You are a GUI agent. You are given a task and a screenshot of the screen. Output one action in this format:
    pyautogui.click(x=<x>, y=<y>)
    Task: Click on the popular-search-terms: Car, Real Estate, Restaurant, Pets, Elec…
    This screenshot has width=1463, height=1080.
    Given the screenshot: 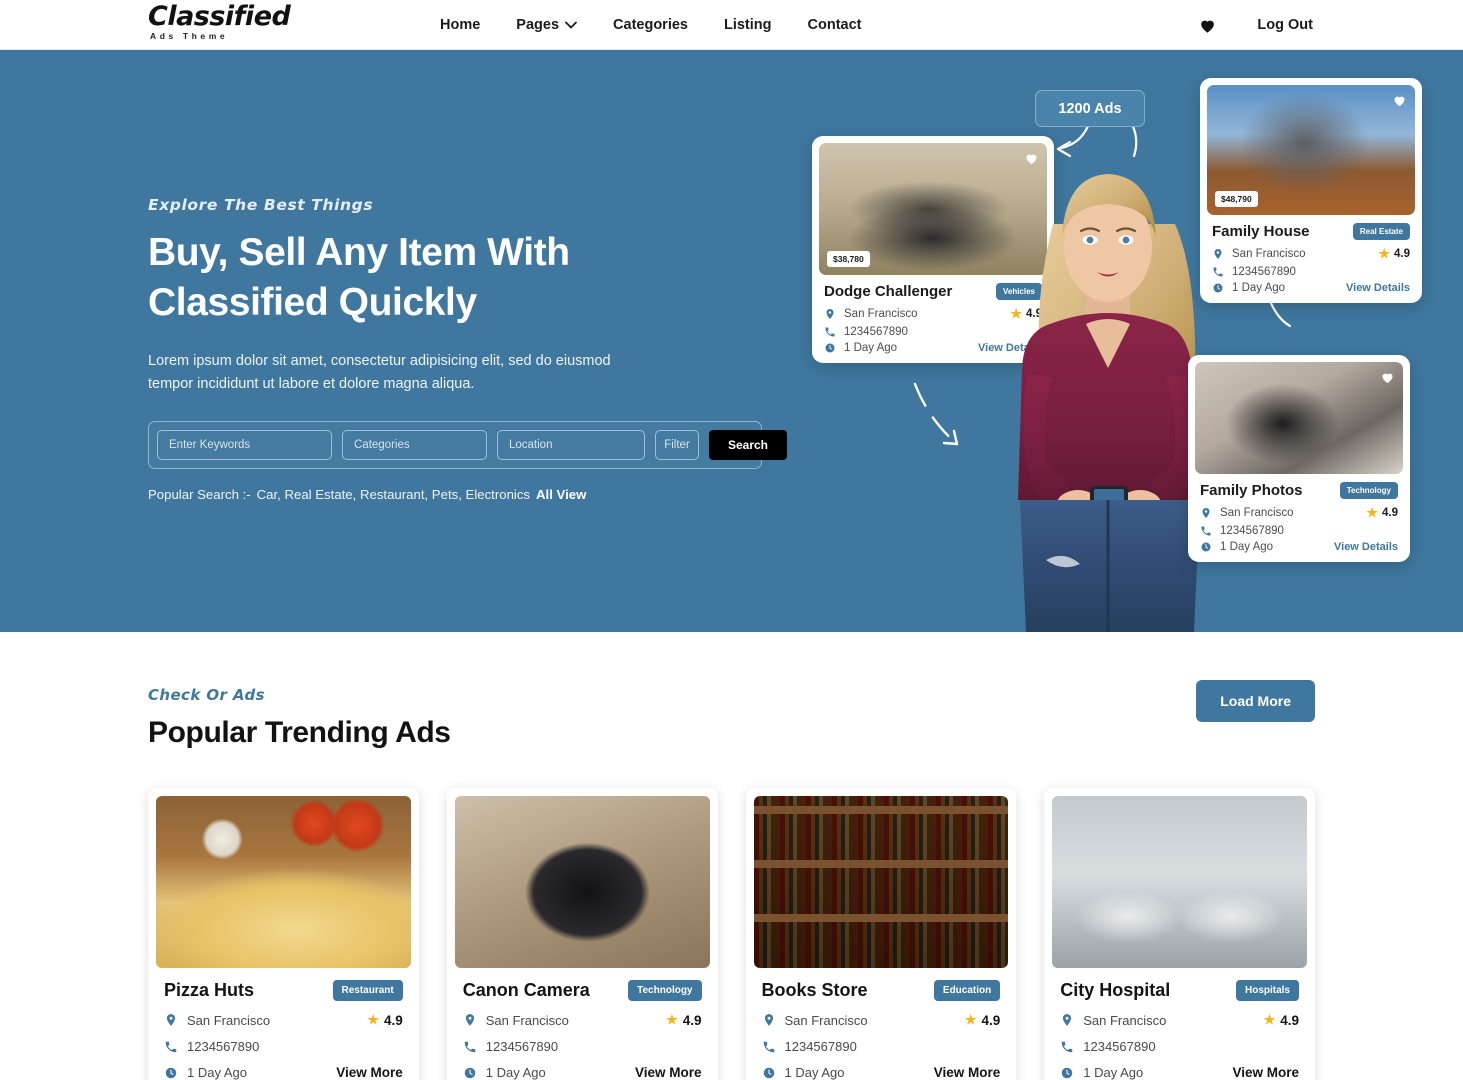 What is the action you would take?
    pyautogui.click(x=393, y=494)
    